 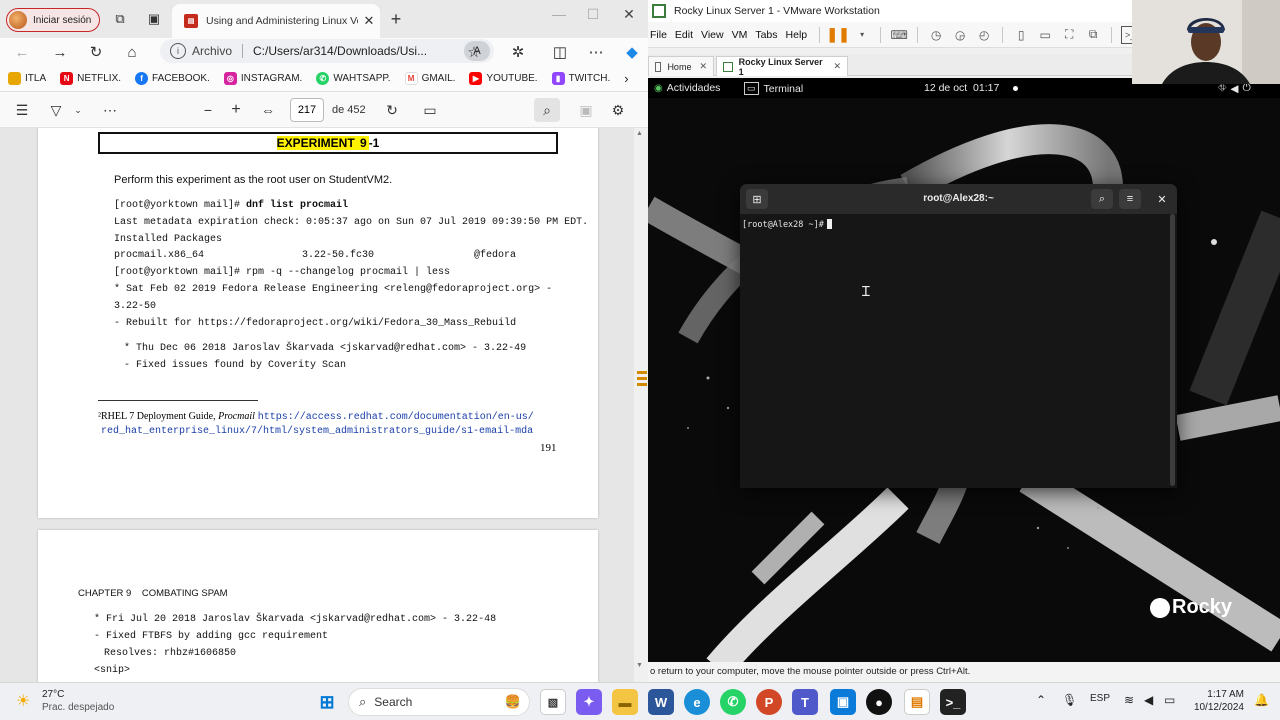 What do you see at coordinates (23, 701) in the screenshot?
I see `weather-icon: ☀` at bounding box center [23, 701].